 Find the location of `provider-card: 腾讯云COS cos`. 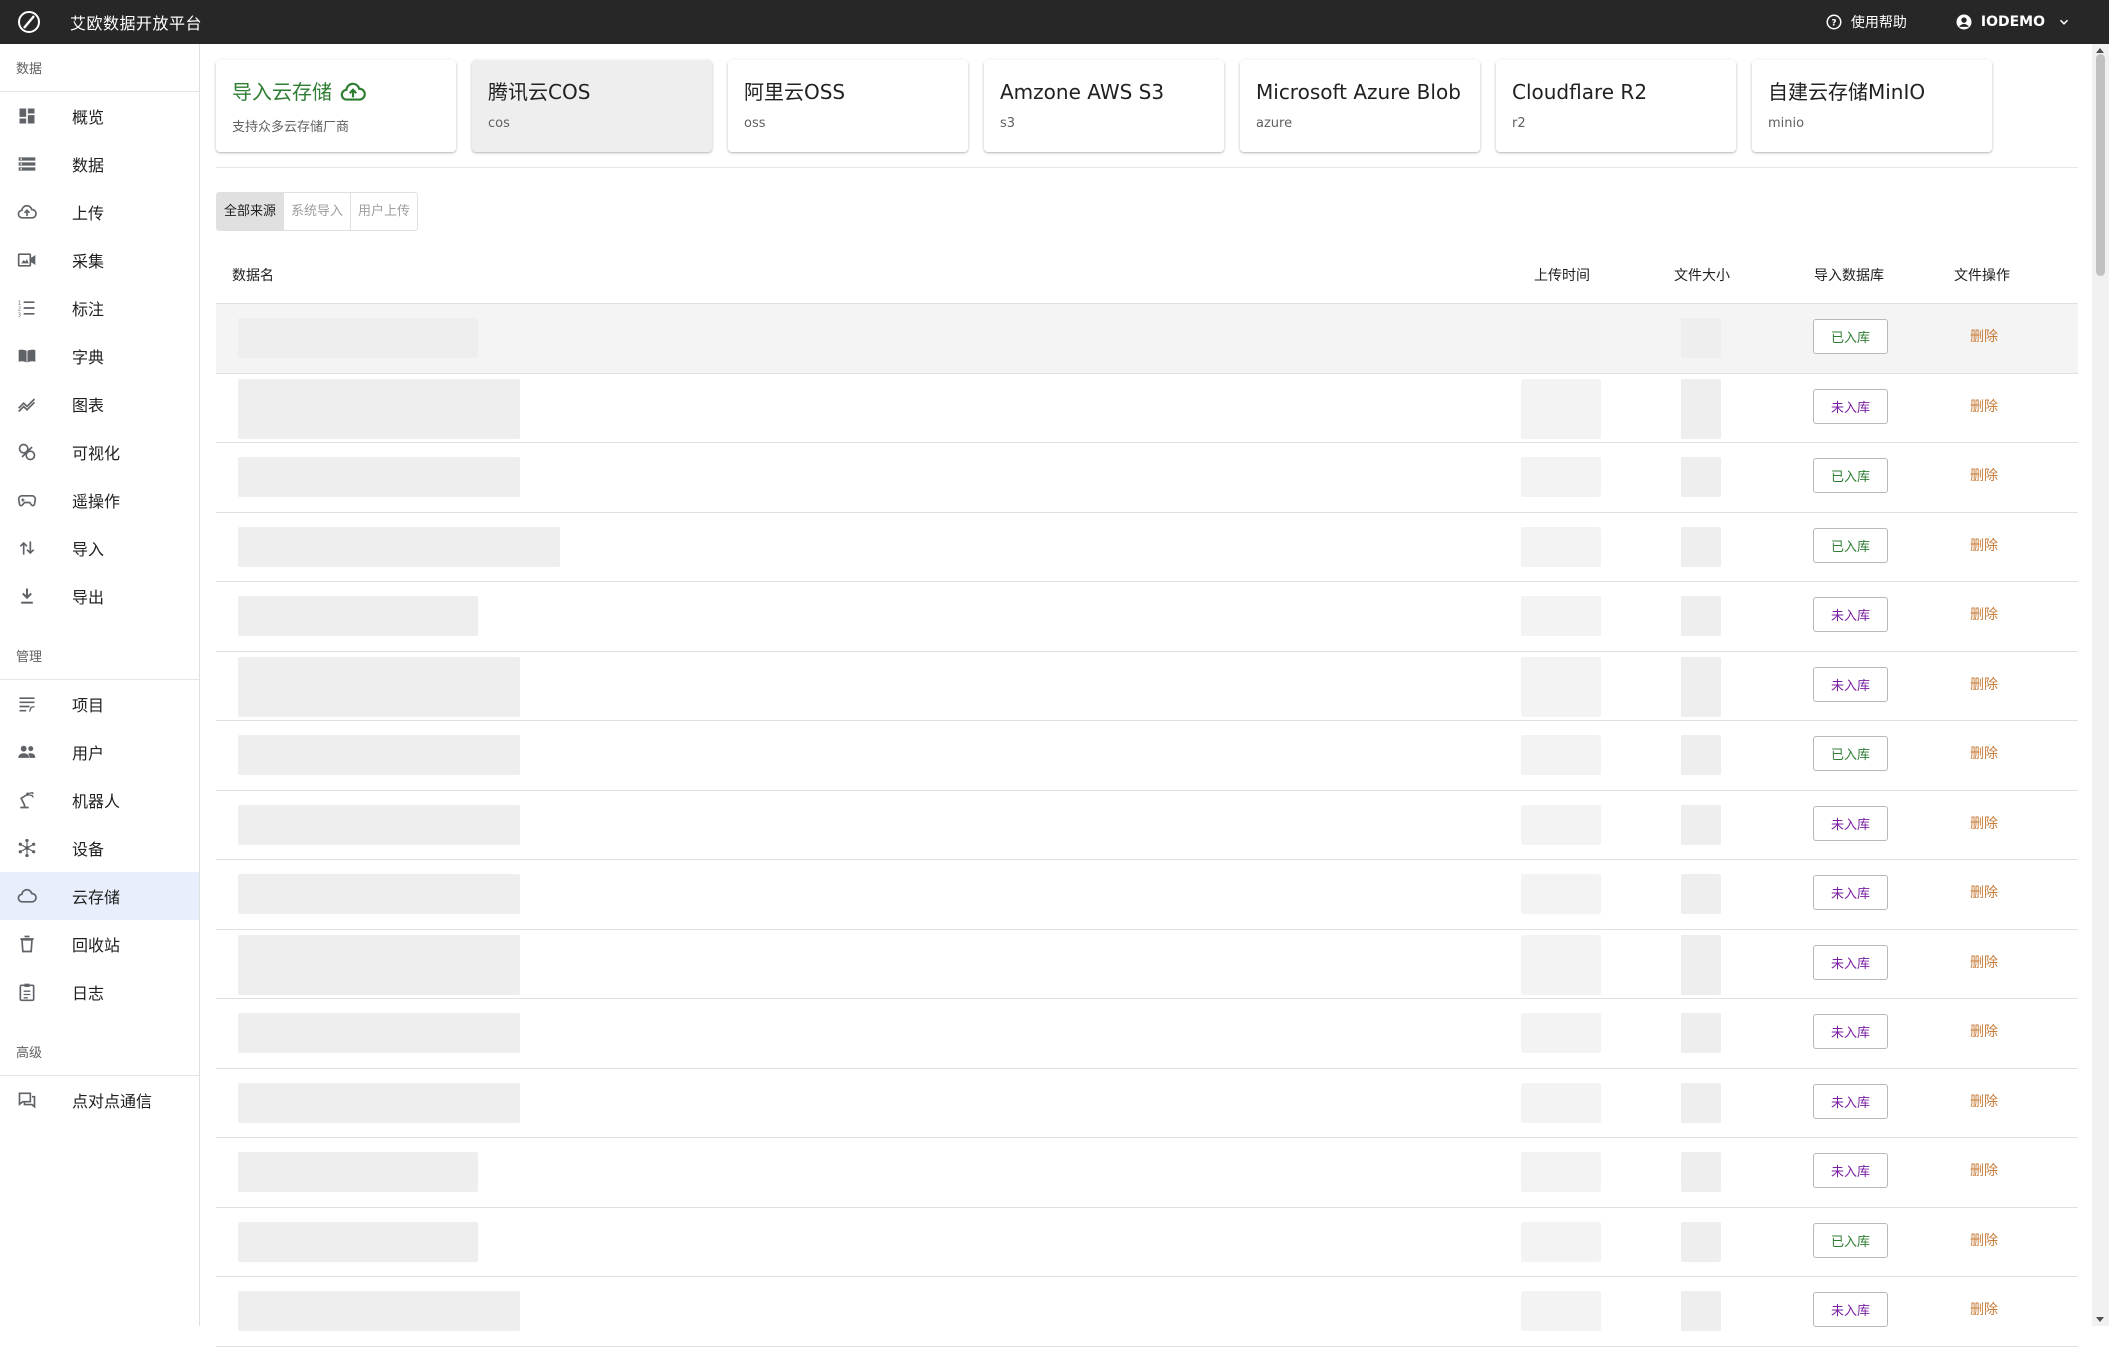

provider-card: 腾讯云COS cos is located at coordinates (592, 106).